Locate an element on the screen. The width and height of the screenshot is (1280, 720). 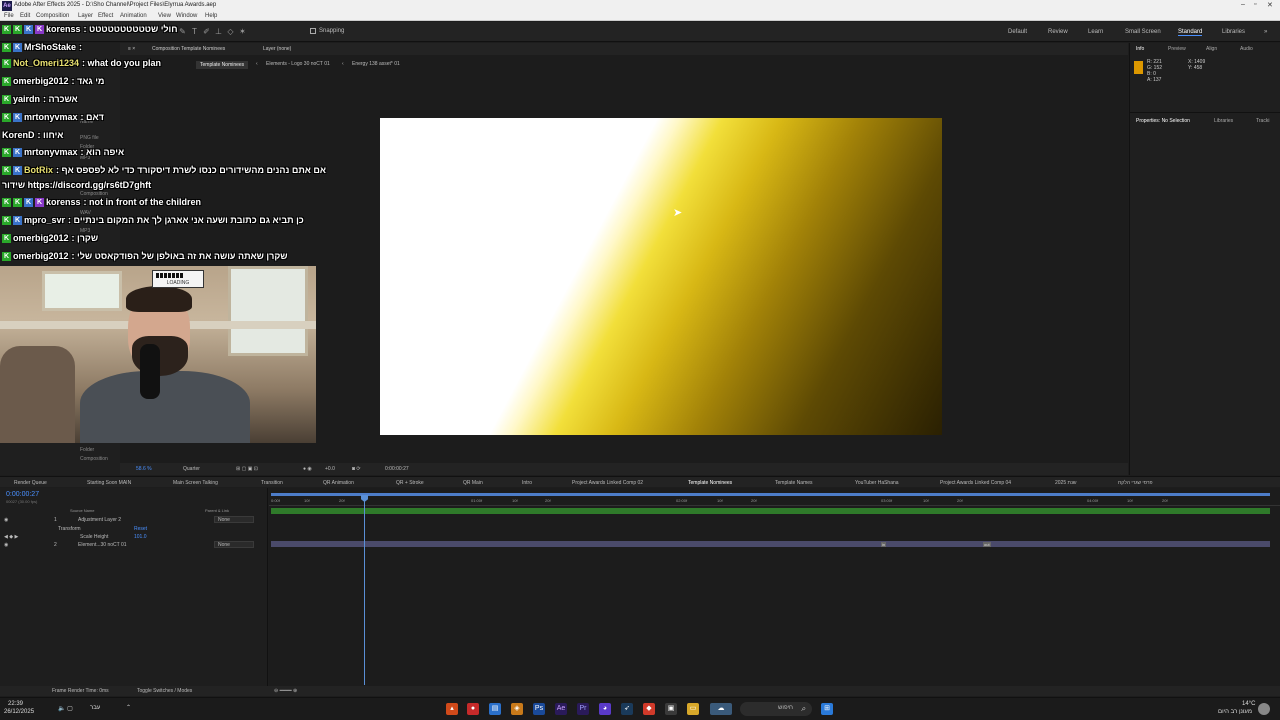
tab-template-names: Template Names is located at coordinates (794, 483).